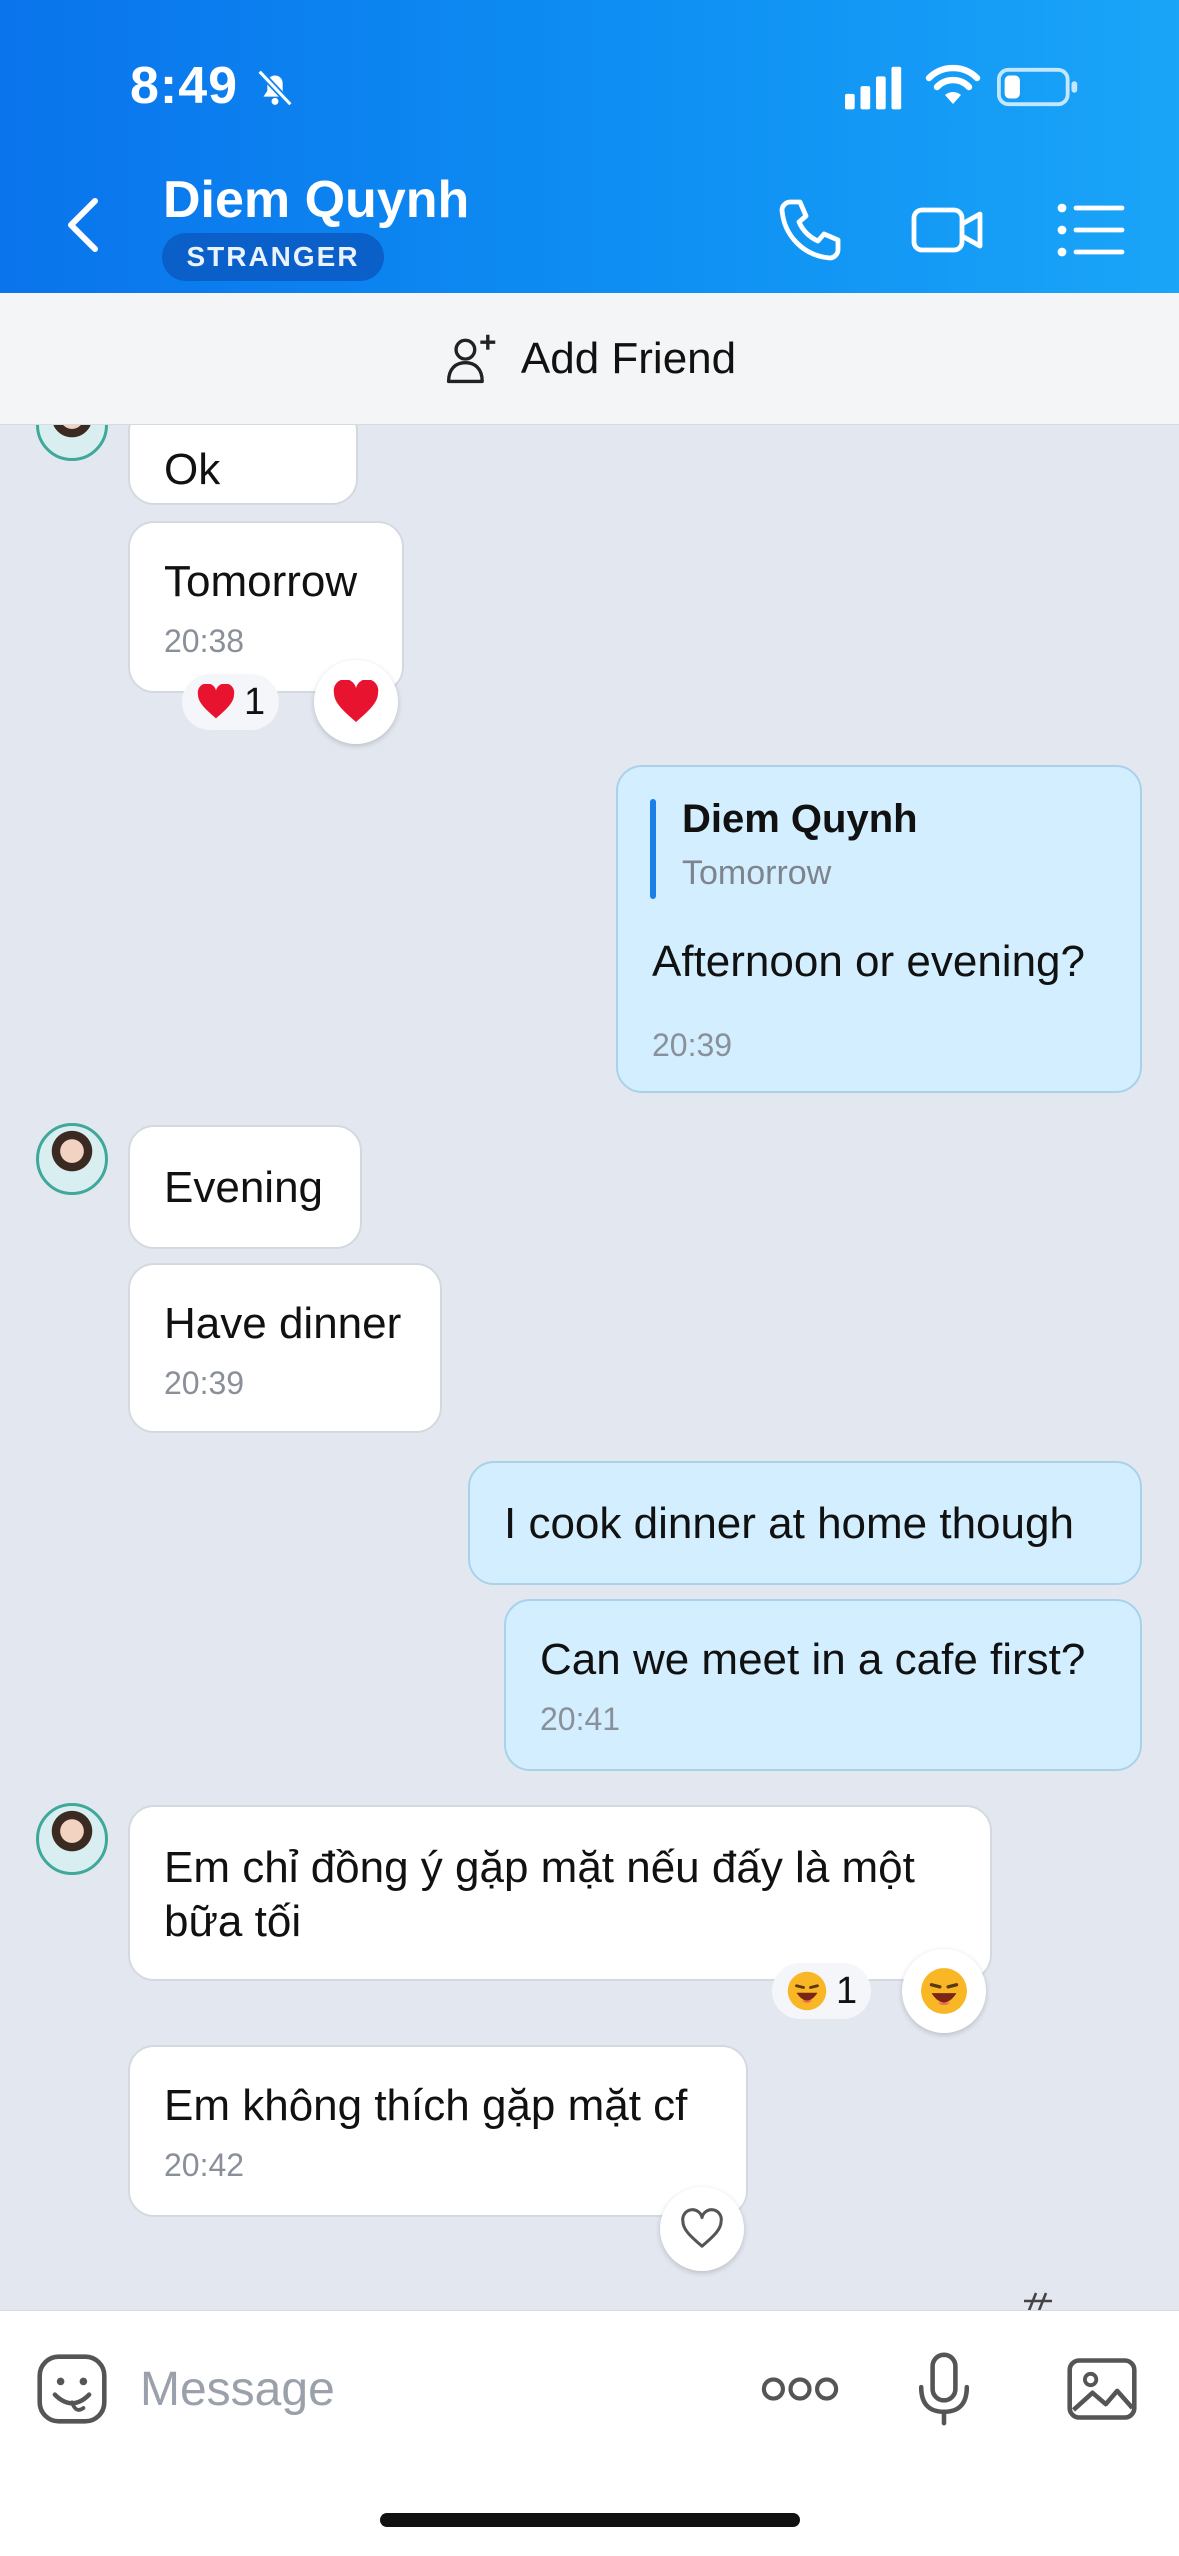 Image resolution: width=1179 pixels, height=2556 pixels. What do you see at coordinates (420, 2389) in the screenshot?
I see `message-input` at bounding box center [420, 2389].